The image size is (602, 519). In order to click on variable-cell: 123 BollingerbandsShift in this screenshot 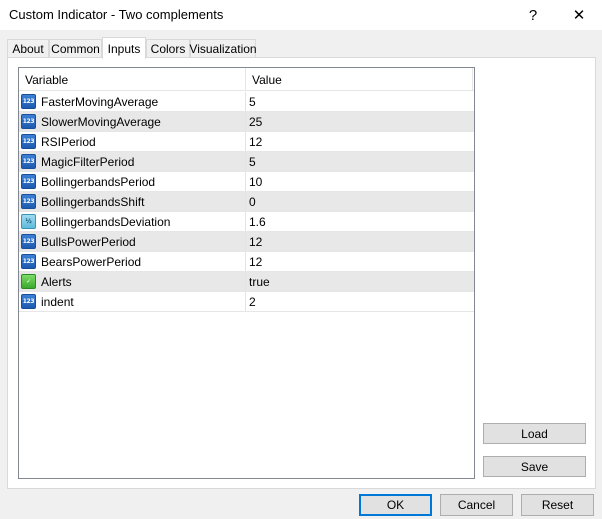, I will do `click(132, 201)`.